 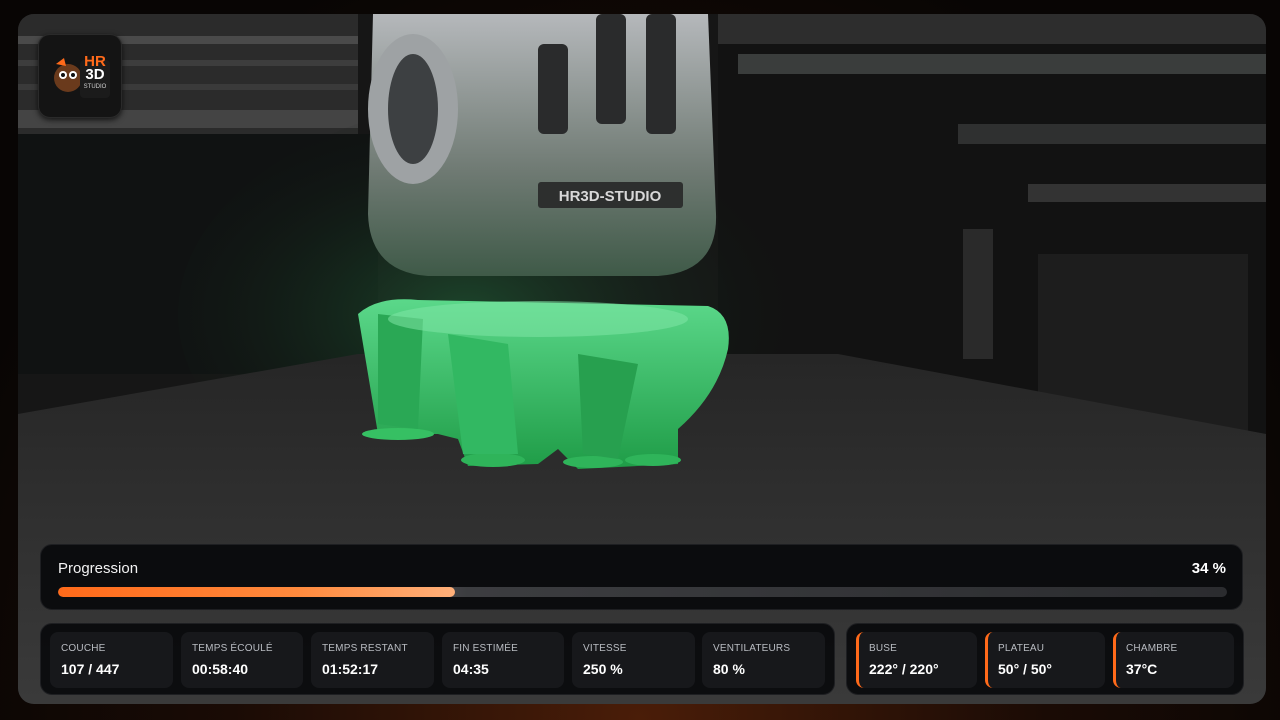 What do you see at coordinates (111, 660) in the screenshot?
I see `stat-card-layer: COUCHE 107 / 447` at bounding box center [111, 660].